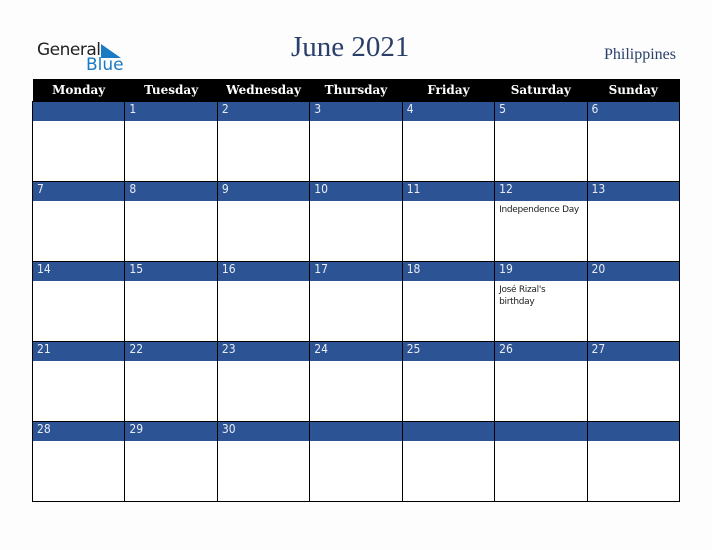 The height and width of the screenshot is (550, 712). What do you see at coordinates (448, 111) in the screenshot?
I see `date-number: 4` at bounding box center [448, 111].